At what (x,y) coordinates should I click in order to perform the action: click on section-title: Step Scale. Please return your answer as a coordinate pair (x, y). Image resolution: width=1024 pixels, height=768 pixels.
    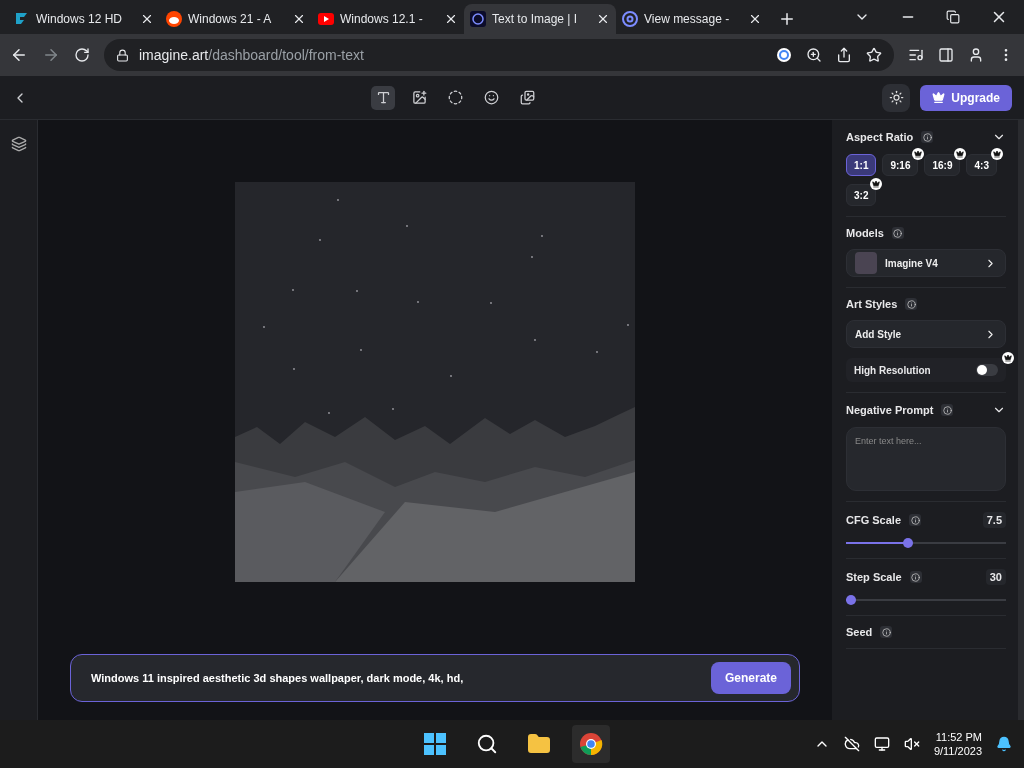
    Looking at the image, I should click on (874, 577).